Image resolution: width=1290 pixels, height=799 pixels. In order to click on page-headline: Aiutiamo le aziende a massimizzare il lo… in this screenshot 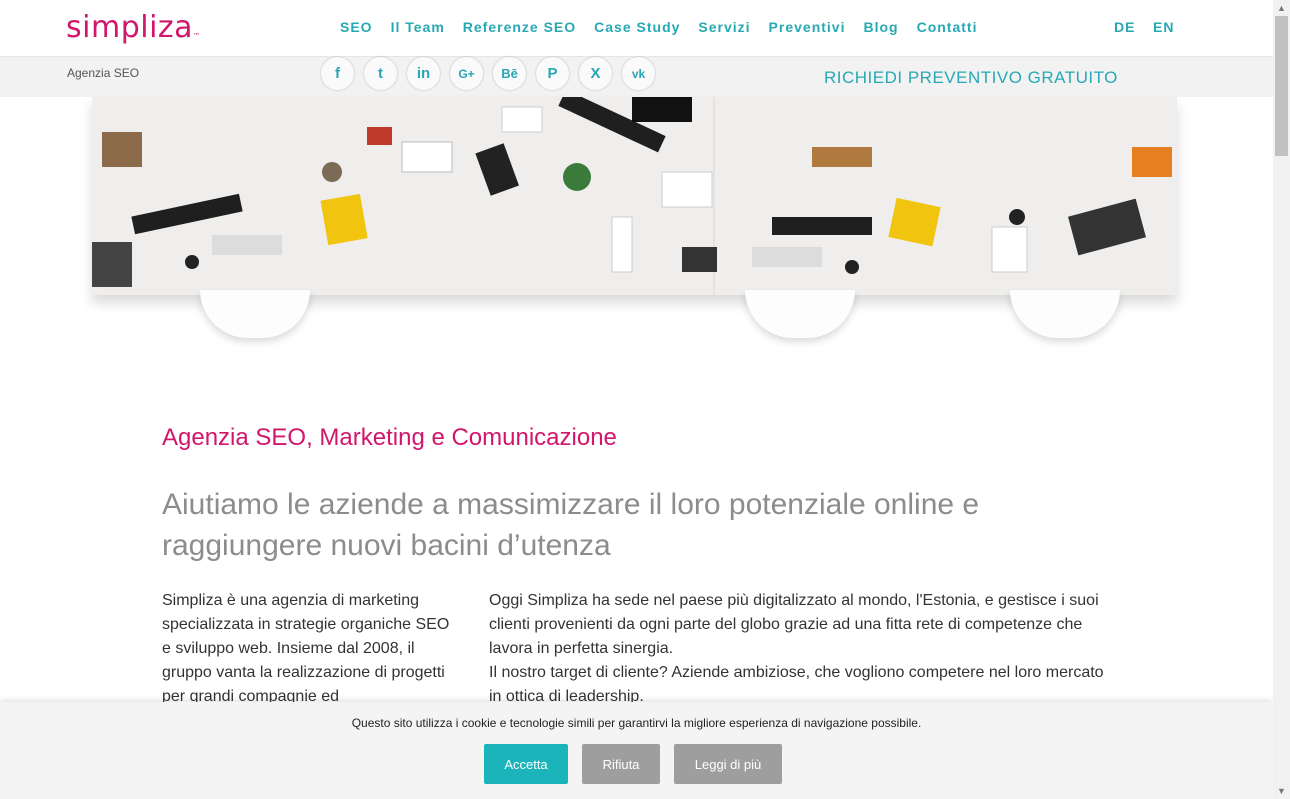, I will do `click(571, 525)`.